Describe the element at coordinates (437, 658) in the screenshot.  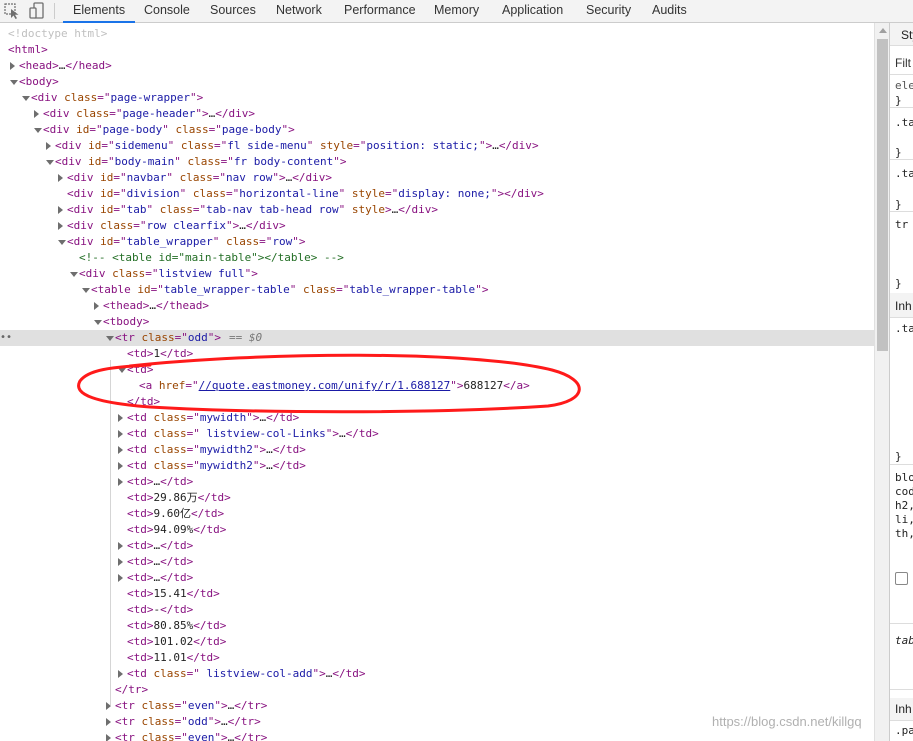
I see `dom-node: <td>11.01</td>` at that location.